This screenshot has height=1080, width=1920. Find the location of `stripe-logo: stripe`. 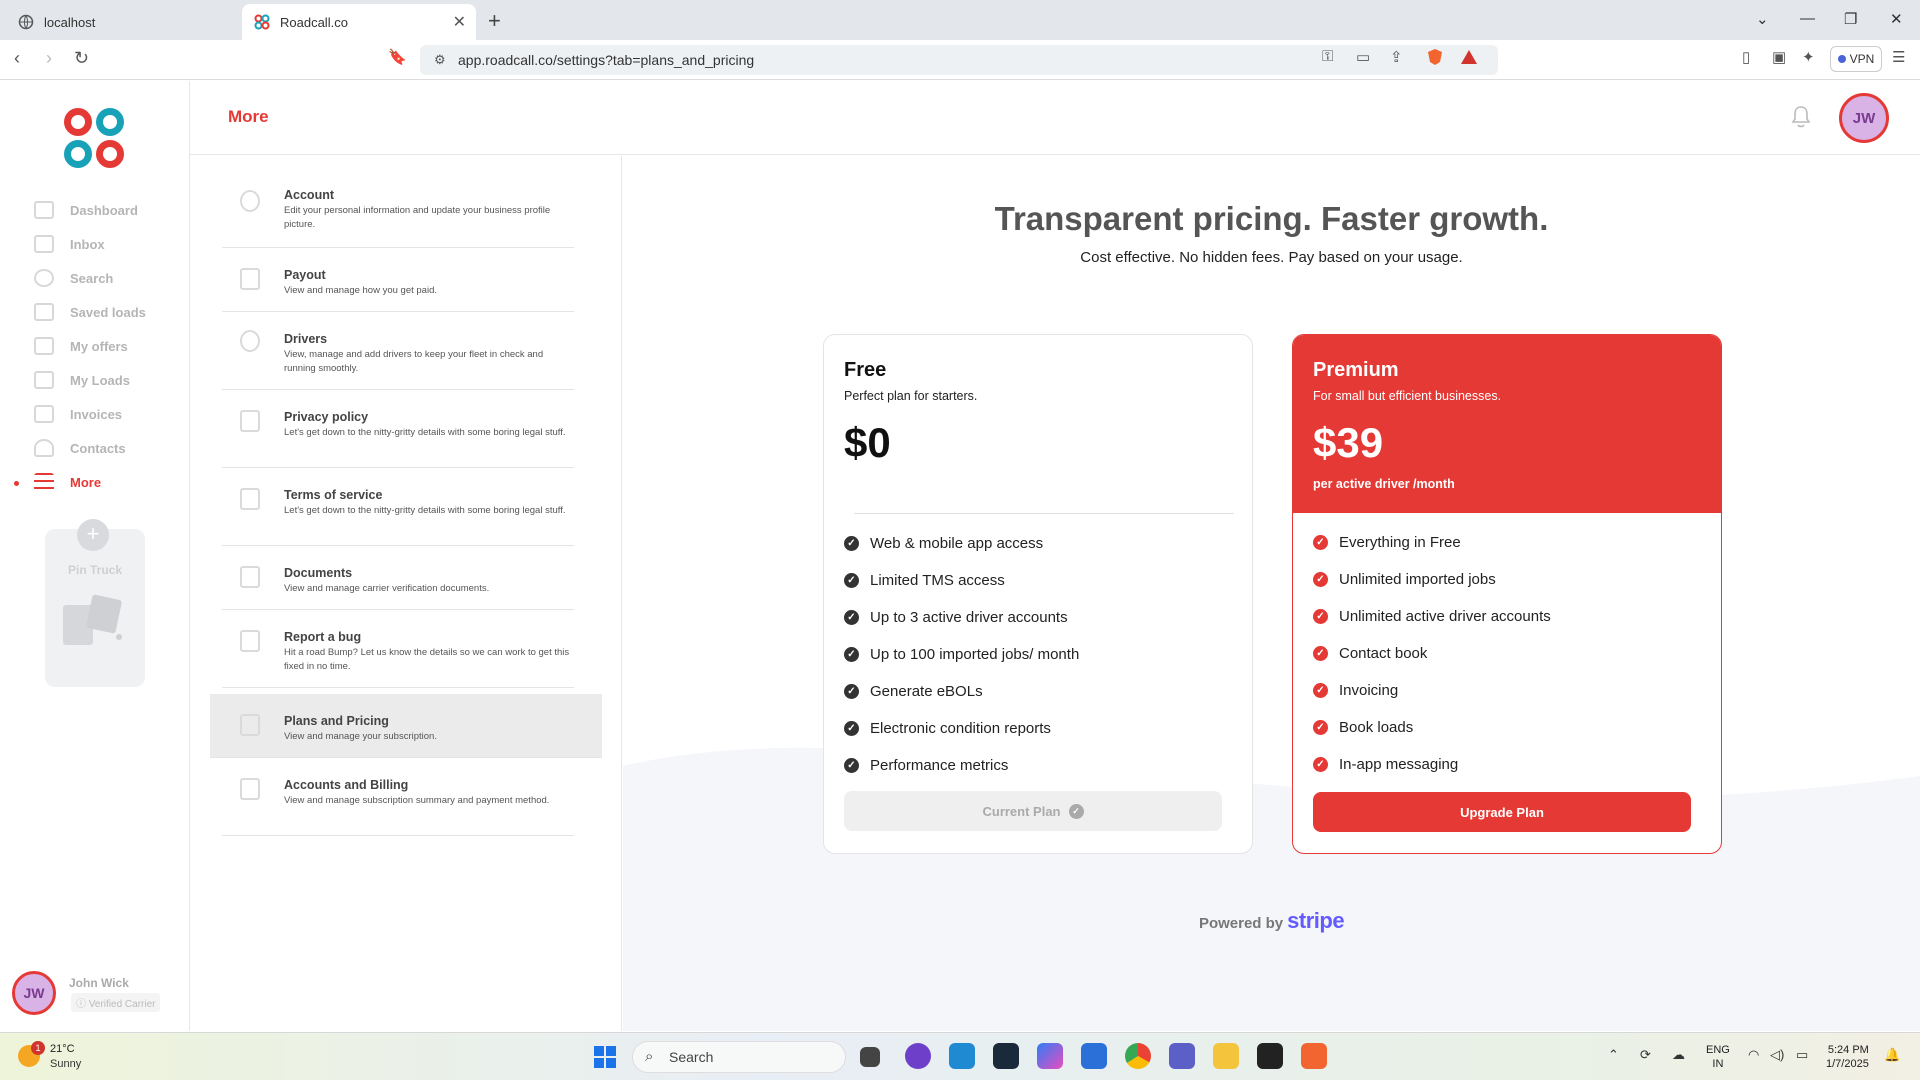

stripe-logo: stripe is located at coordinates (1316, 920).